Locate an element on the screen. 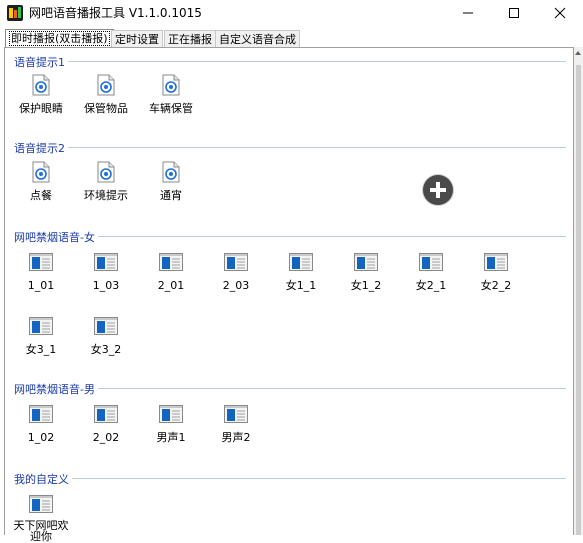 This screenshot has width=583, height=543. voice-item-label: 男声1 is located at coordinates (171, 437).